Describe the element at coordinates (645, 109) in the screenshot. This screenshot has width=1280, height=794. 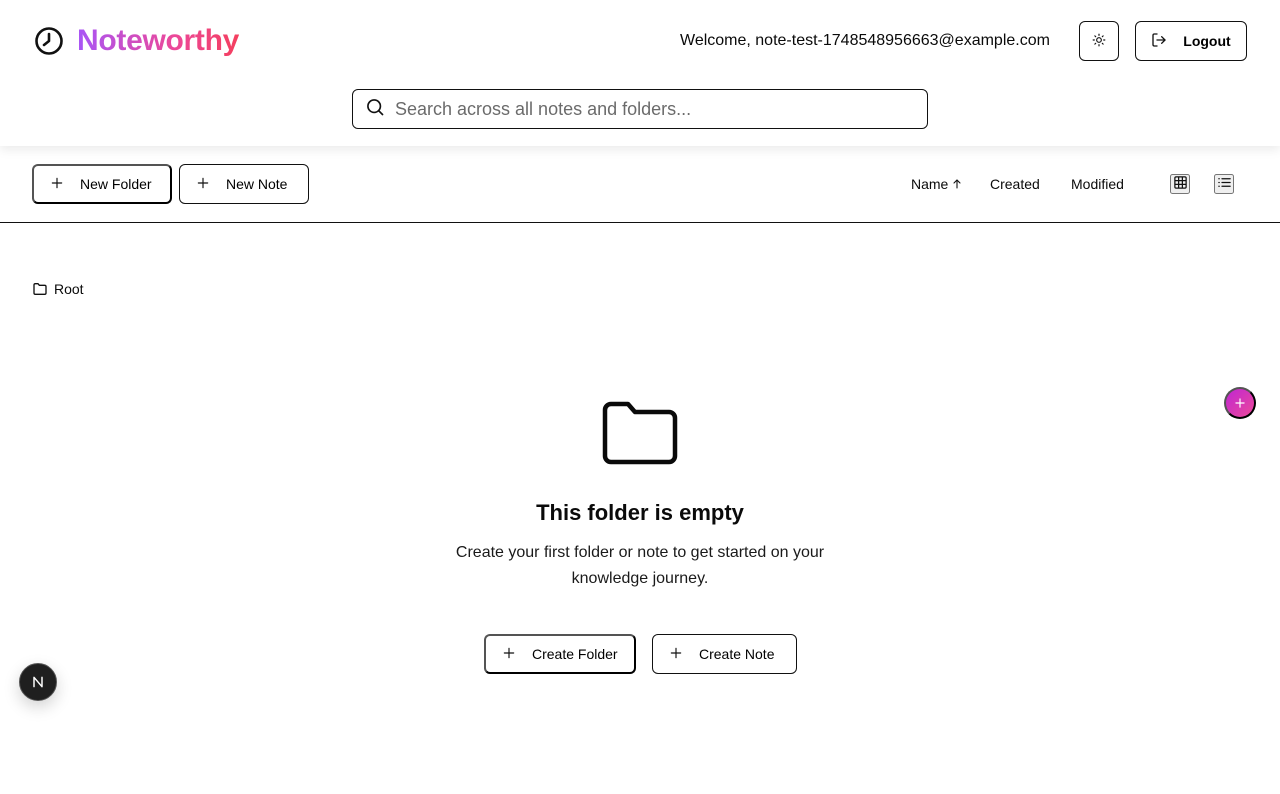
I see `search-input` at that location.